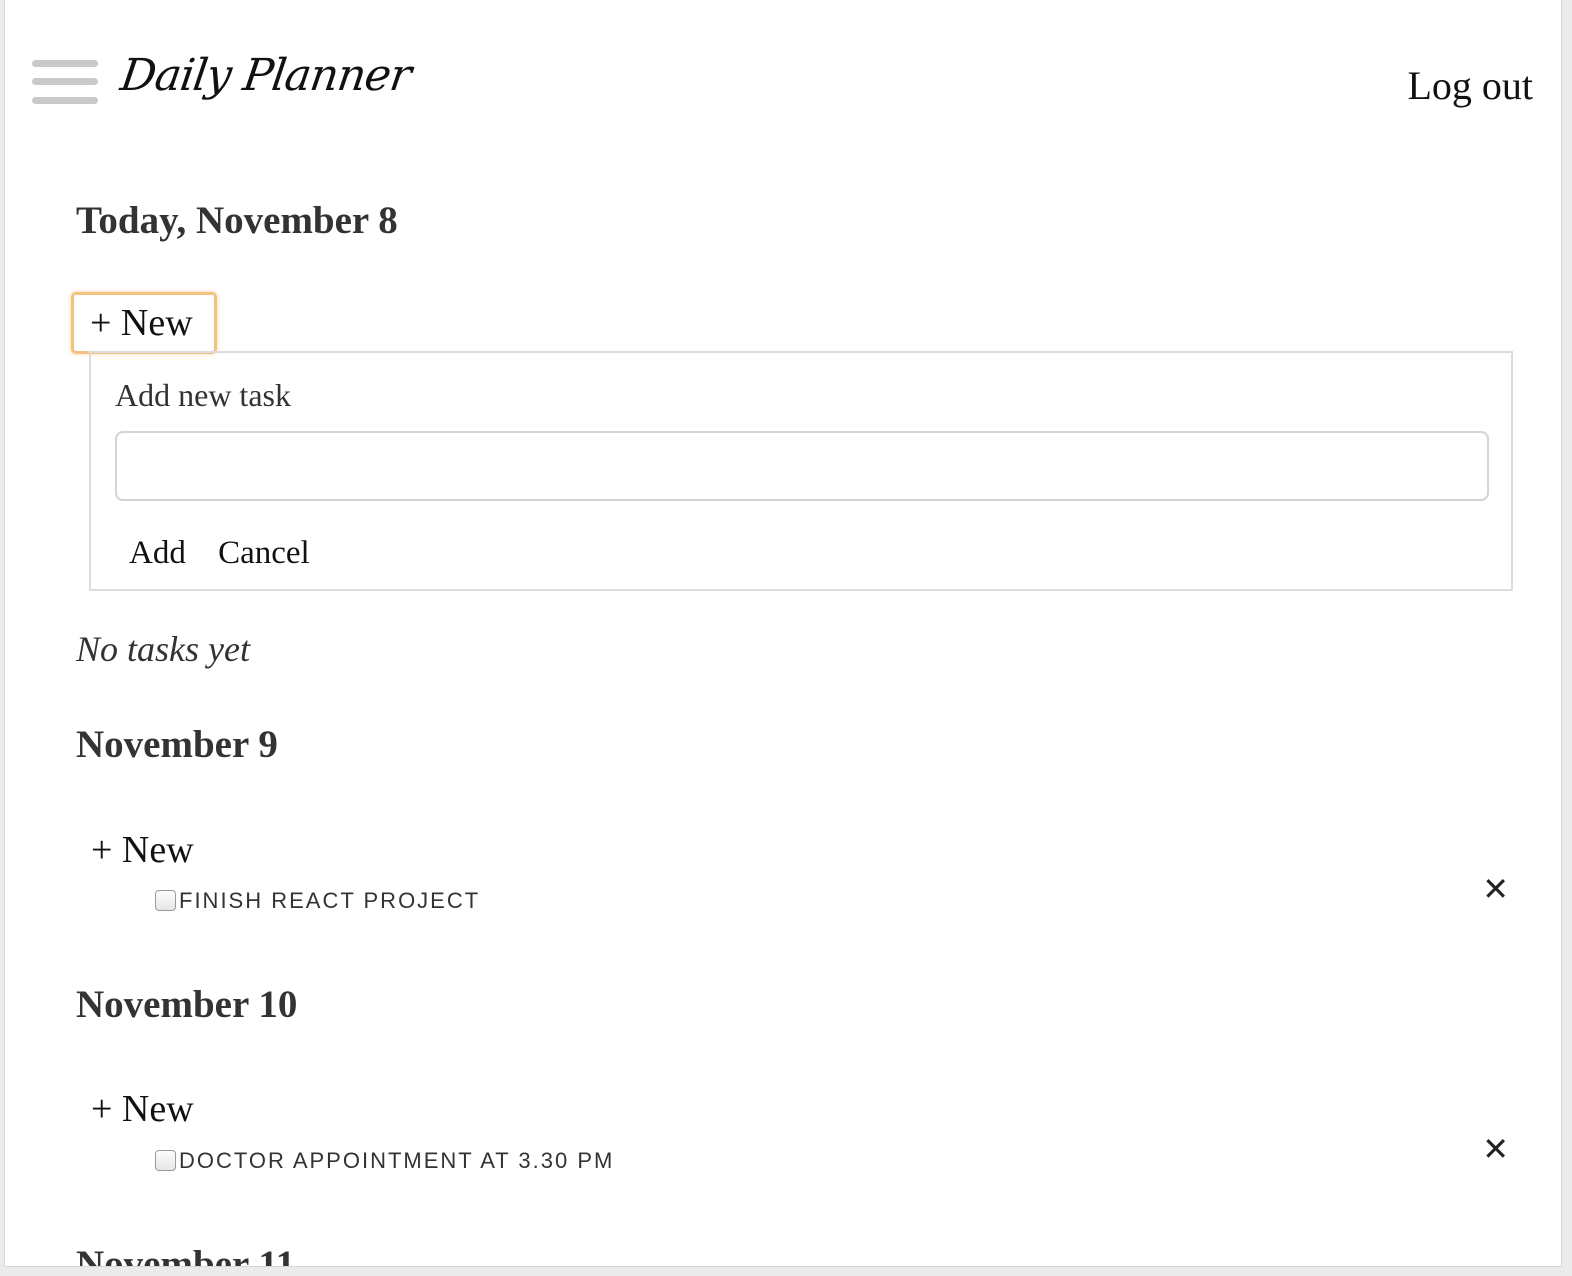 The height and width of the screenshot is (1276, 1572). I want to click on app-title: Daily Planner, so click(265, 75).